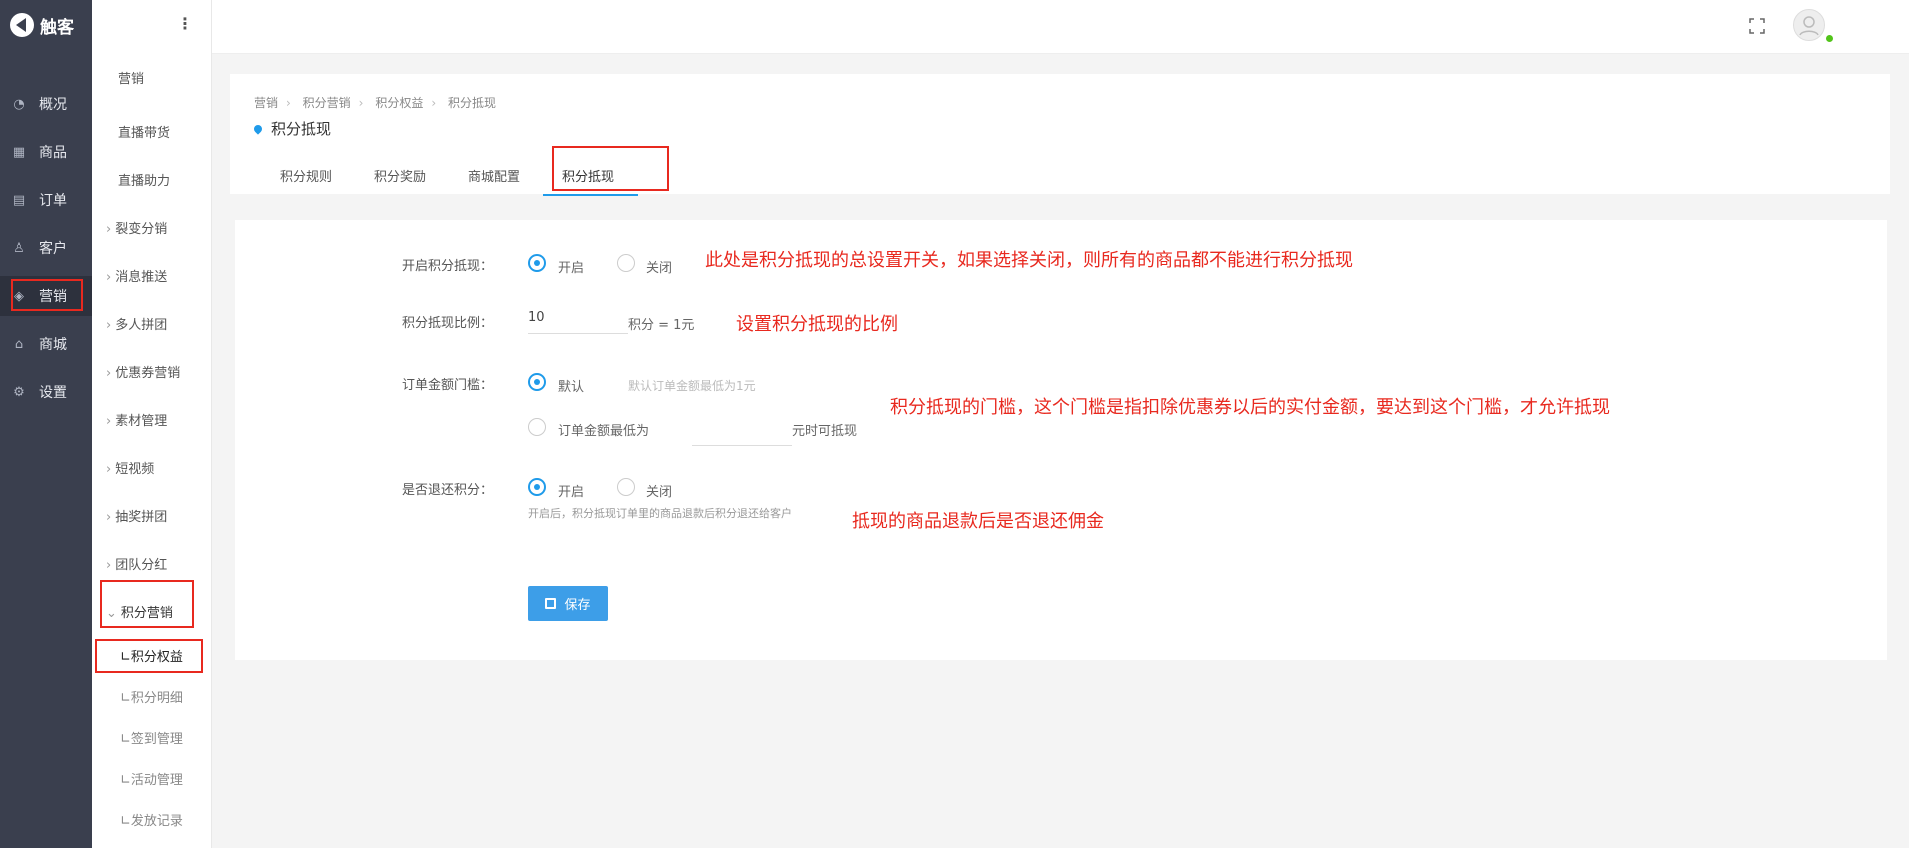 The image size is (1909, 848). Describe the element at coordinates (537, 263) in the screenshot. I see `enable-on-radio` at that location.